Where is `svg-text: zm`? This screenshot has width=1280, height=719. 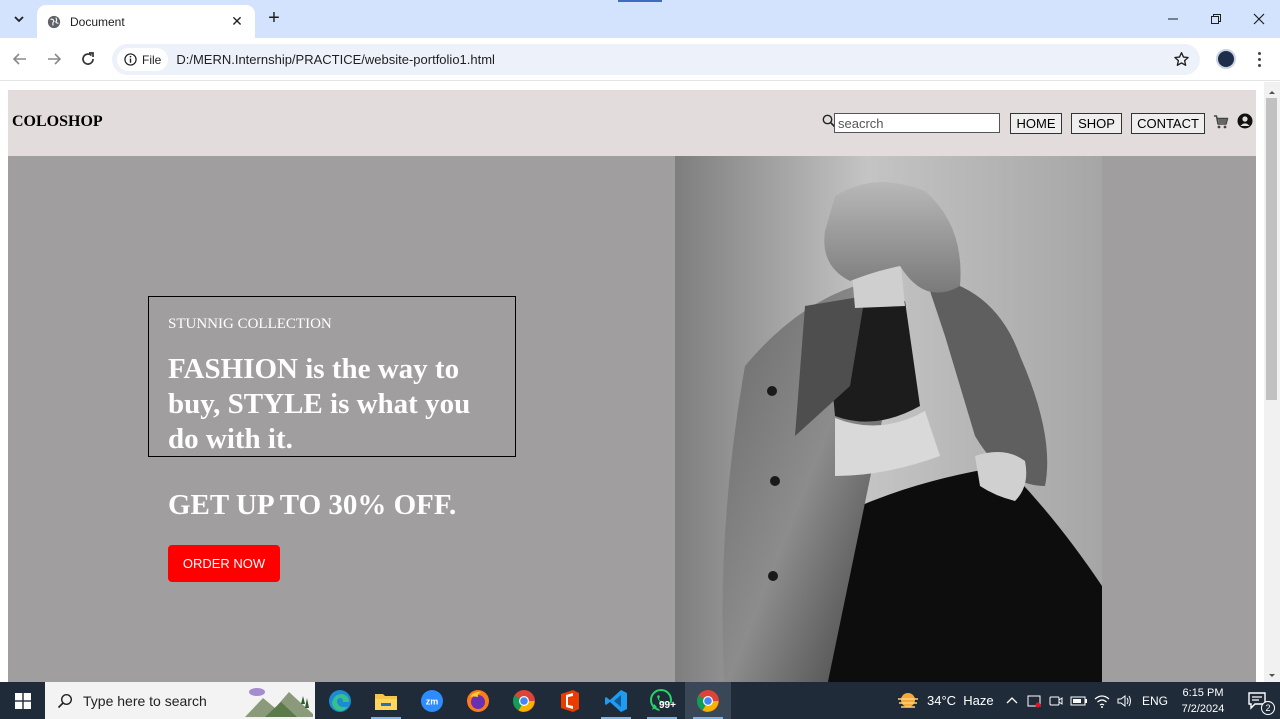 svg-text: zm is located at coordinates (432, 701).